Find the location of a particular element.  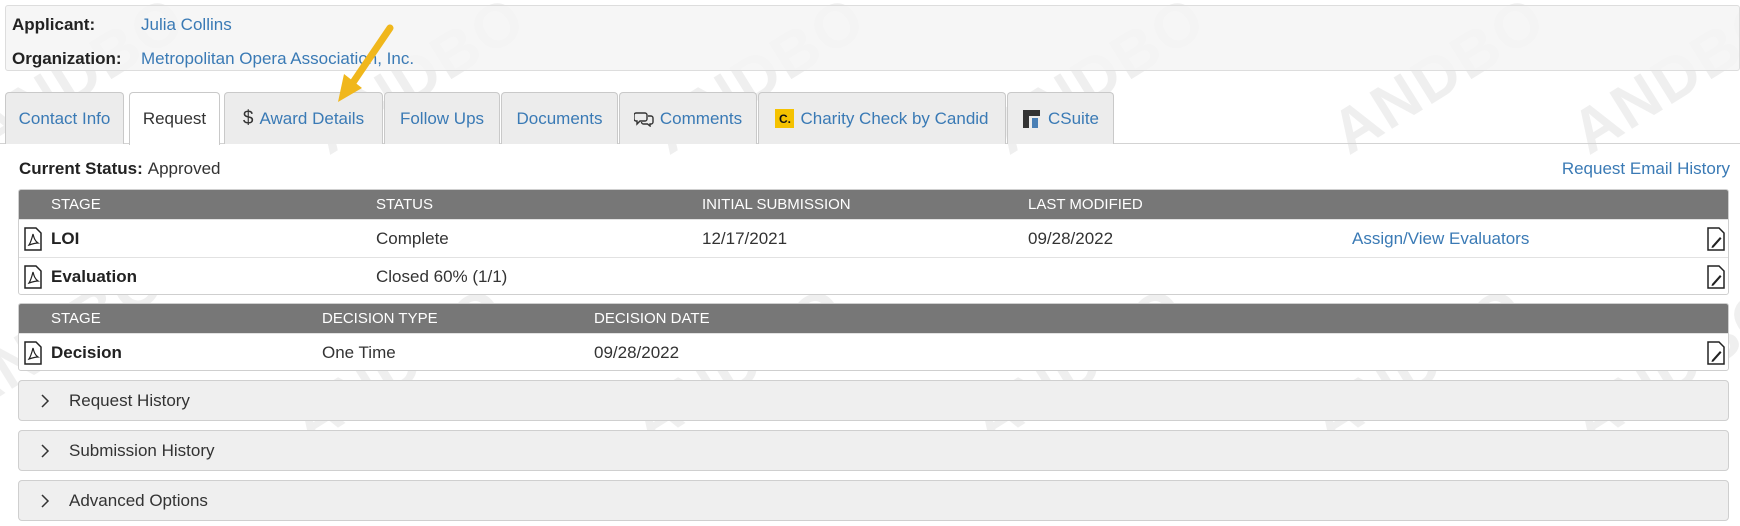

stage-name: Decision is located at coordinates (86, 352).